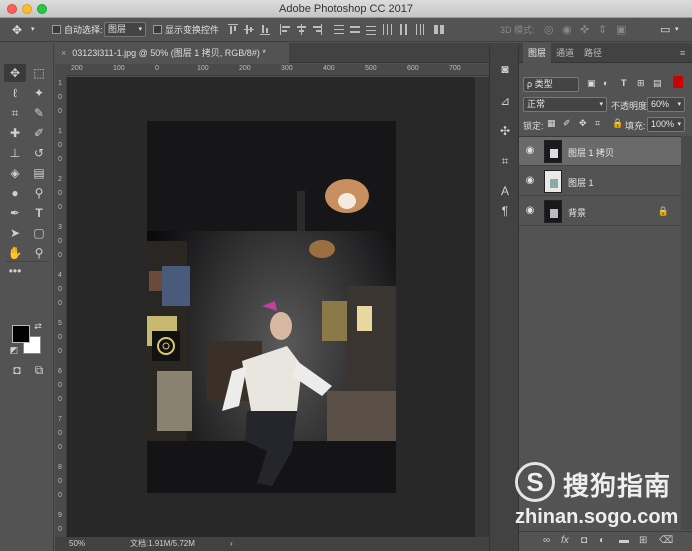 This screenshot has height=551, width=692. What do you see at coordinates (682, 53) in the screenshot?
I see `panel-menu-icon: ≡` at bounding box center [682, 53].